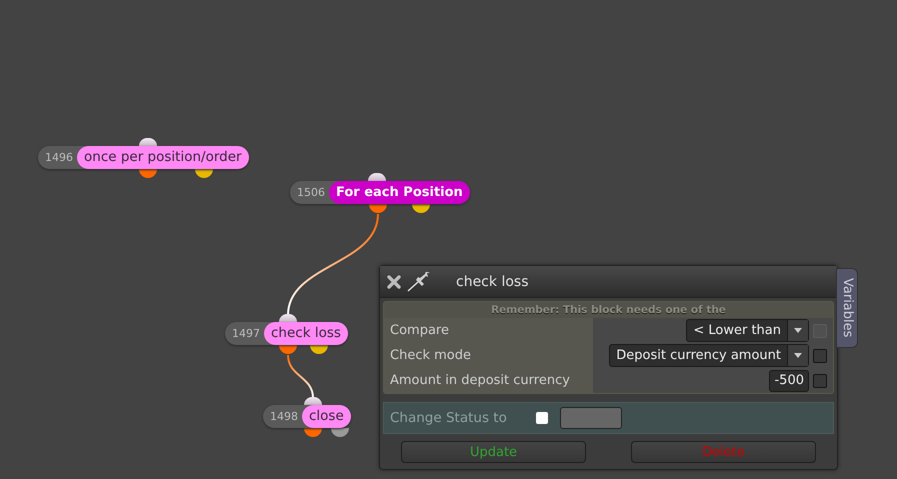 Image resolution: width=897 pixels, height=479 pixels. What do you see at coordinates (847, 308) in the screenshot?
I see `variables-tab: Variables` at bounding box center [847, 308].